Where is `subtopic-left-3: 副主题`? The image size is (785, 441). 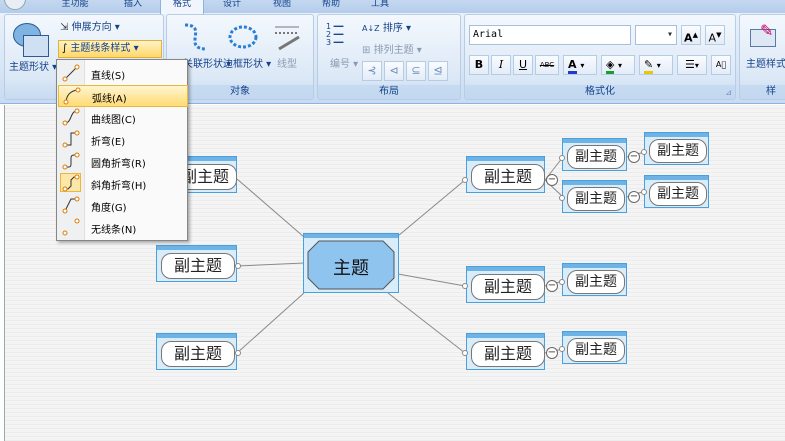 subtopic-left-3: 副主题 is located at coordinates (196, 351).